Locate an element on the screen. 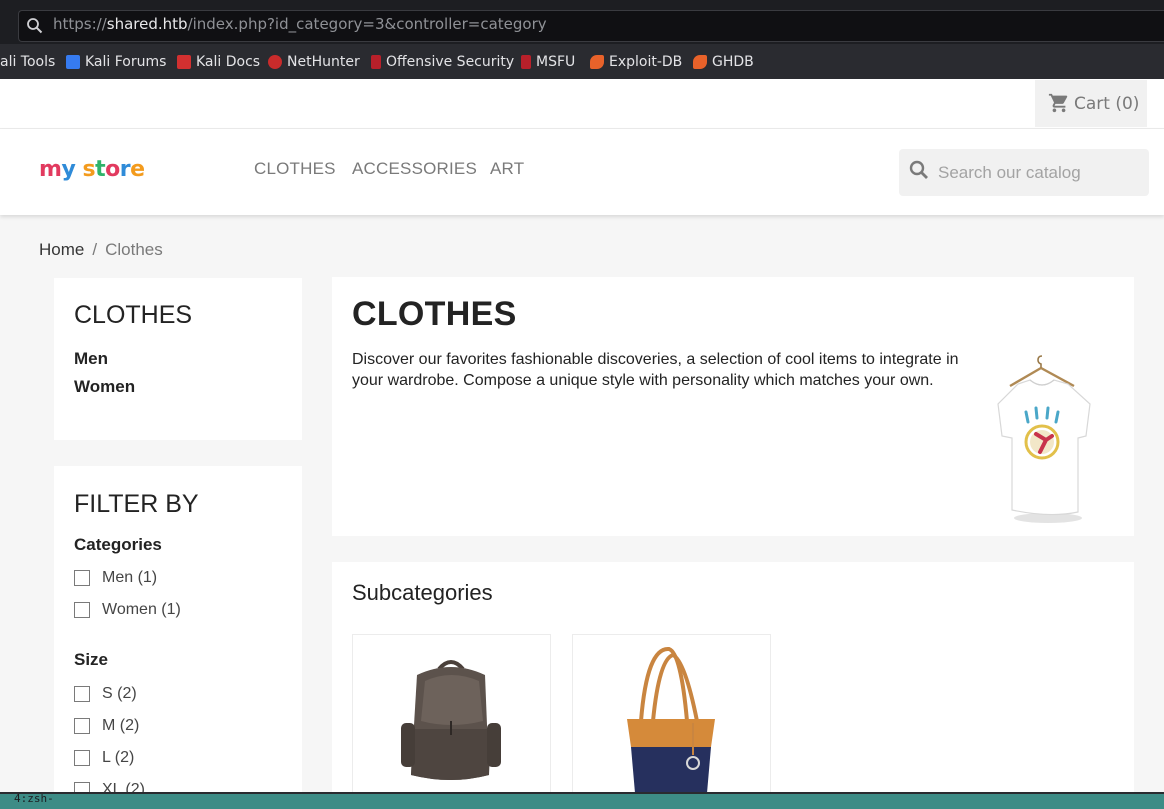 This screenshot has height=809, width=1164. facet-option-men: Men (1) is located at coordinates (115, 578).